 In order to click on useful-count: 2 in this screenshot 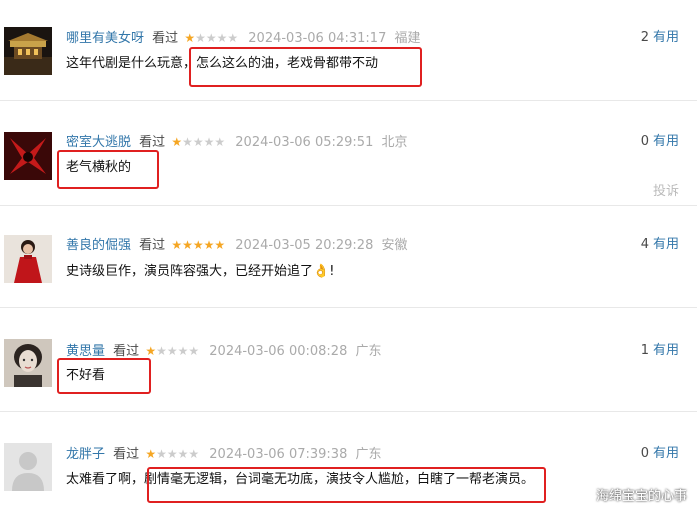, I will do `click(644, 37)`.